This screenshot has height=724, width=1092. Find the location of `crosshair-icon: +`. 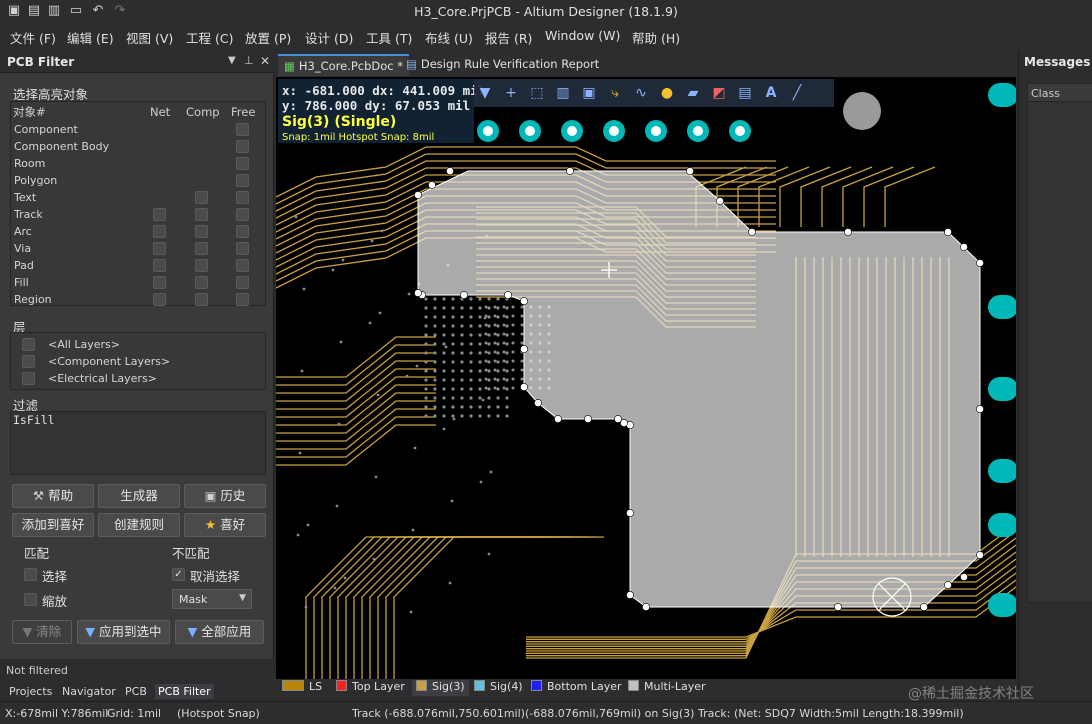

crosshair-icon: + is located at coordinates (511, 93).